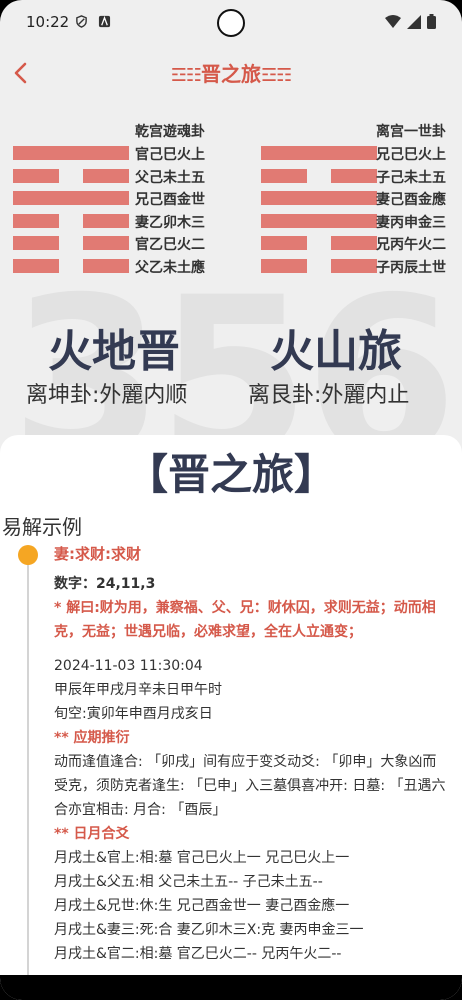 This screenshot has width=462, height=1000. What do you see at coordinates (411, 132) in the screenshot?
I see `right-hex-header: 离宫一世卦` at bounding box center [411, 132].